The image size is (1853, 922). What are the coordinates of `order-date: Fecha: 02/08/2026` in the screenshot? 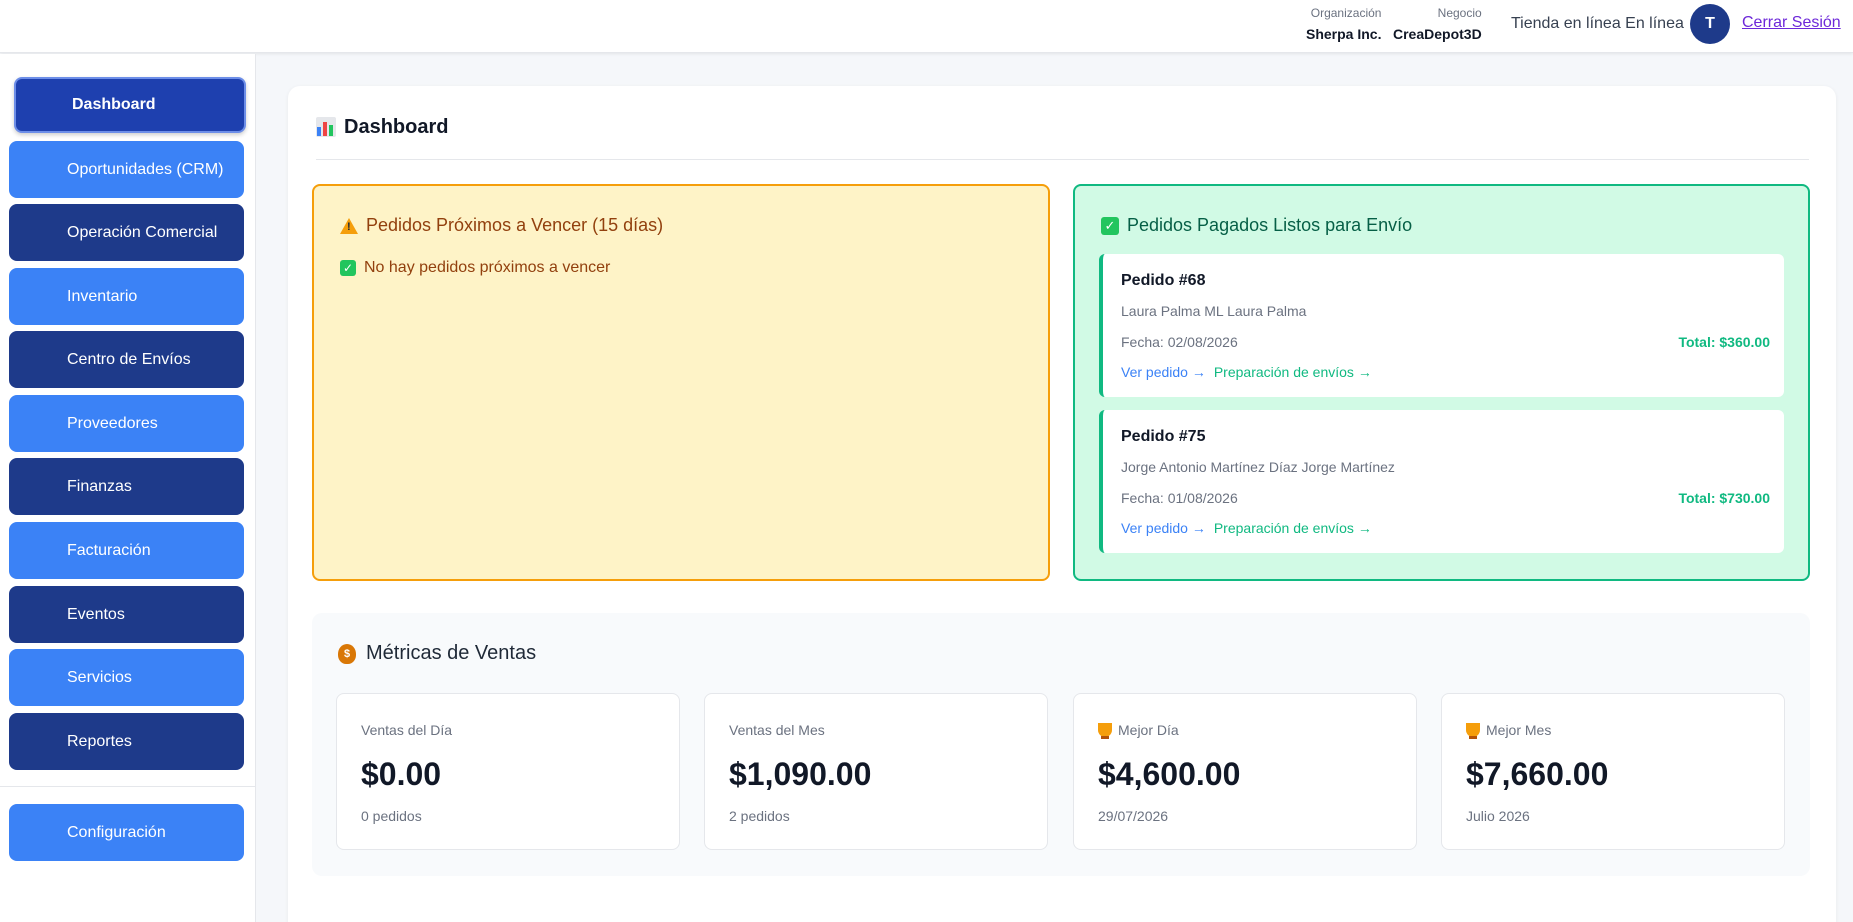 It's located at (1179, 342).